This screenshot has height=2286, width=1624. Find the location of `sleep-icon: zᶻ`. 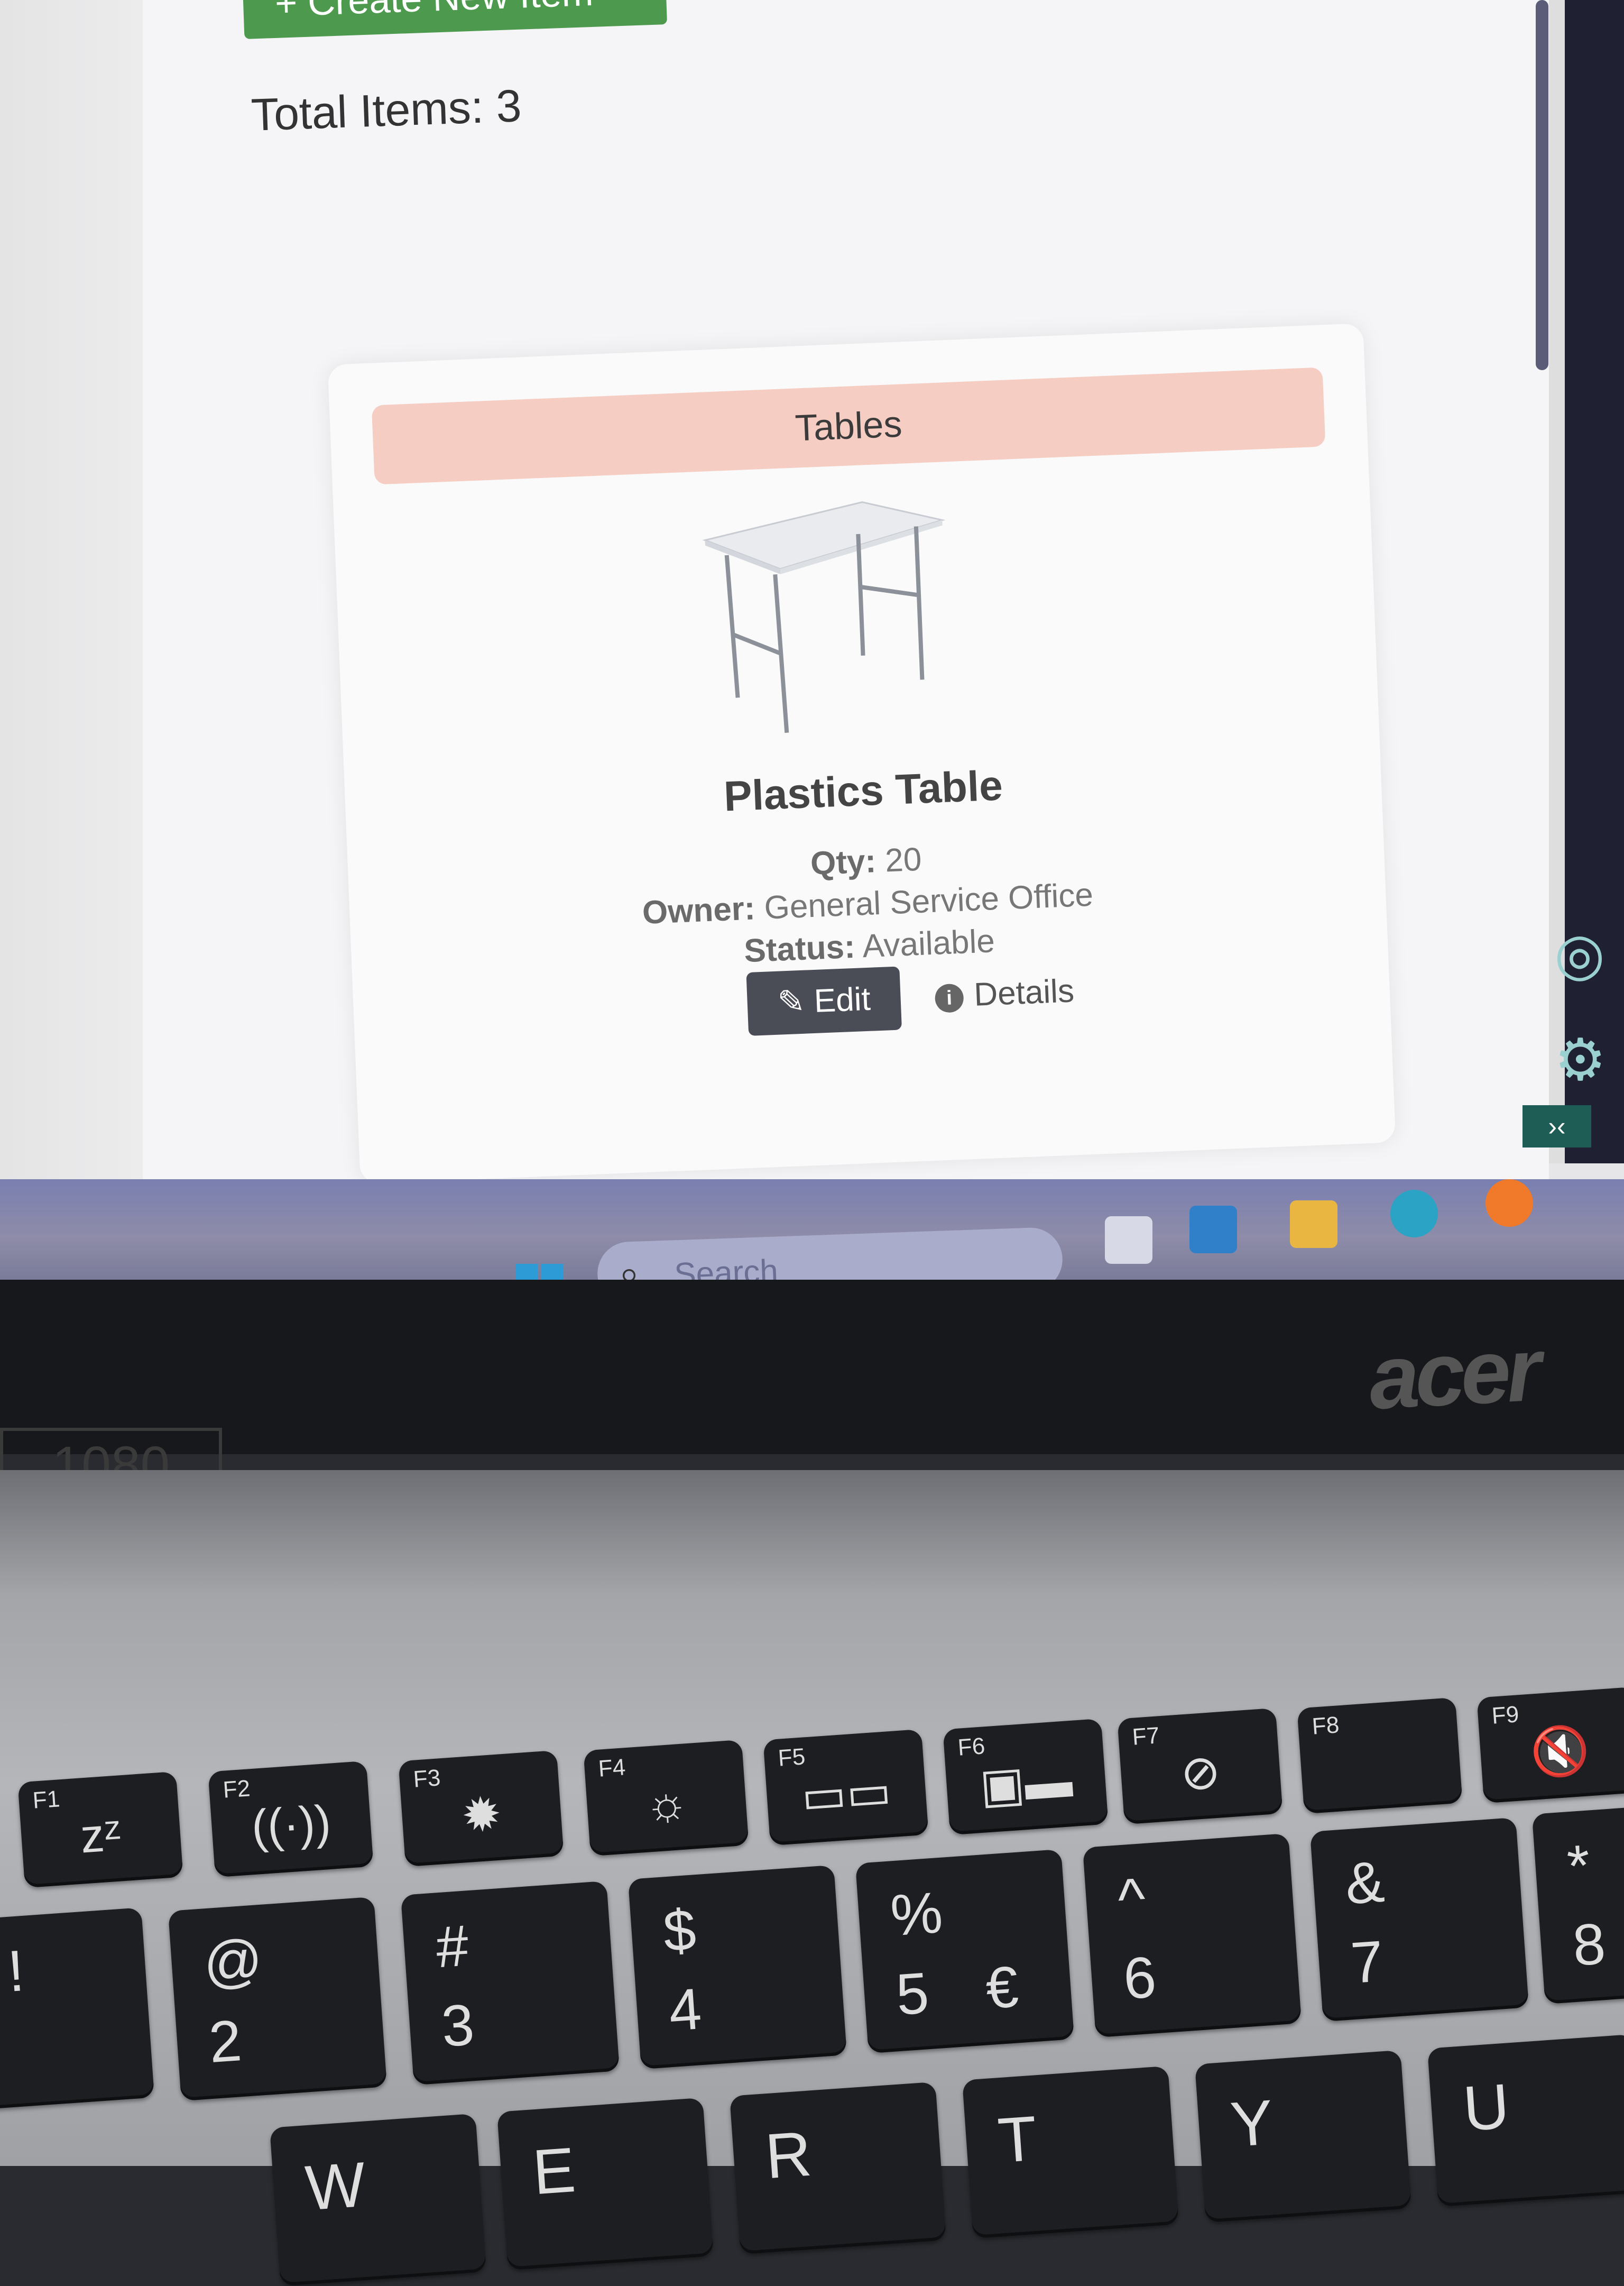

sleep-icon: zᶻ is located at coordinates (100, 1835).